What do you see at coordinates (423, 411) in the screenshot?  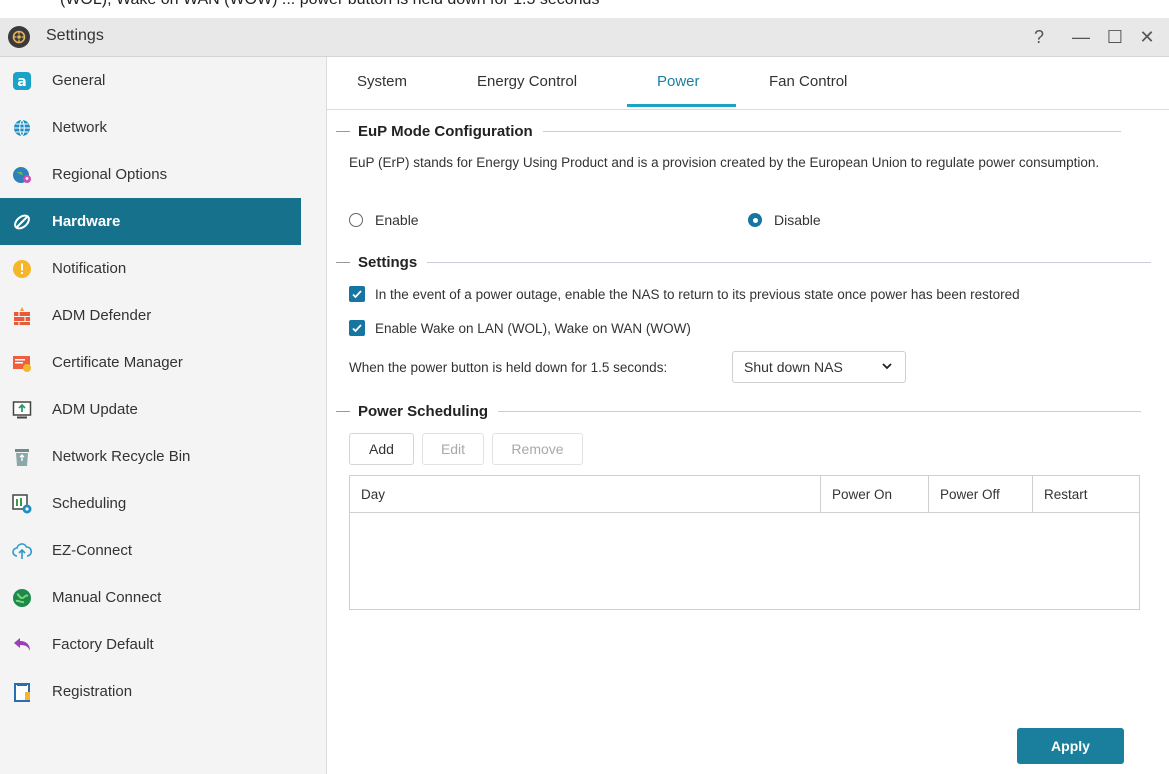 I see `scheduling-section-title: Power Scheduling` at bounding box center [423, 411].